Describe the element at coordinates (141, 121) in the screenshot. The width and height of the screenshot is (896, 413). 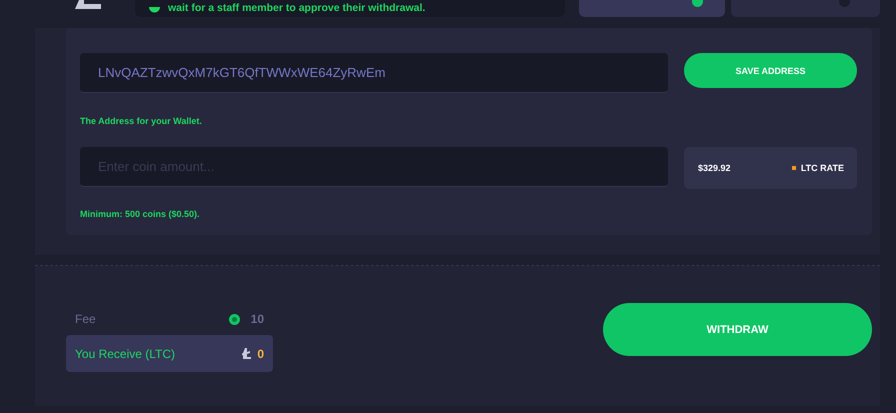
I see `address-hint: The Address for your Wallet.` at that location.